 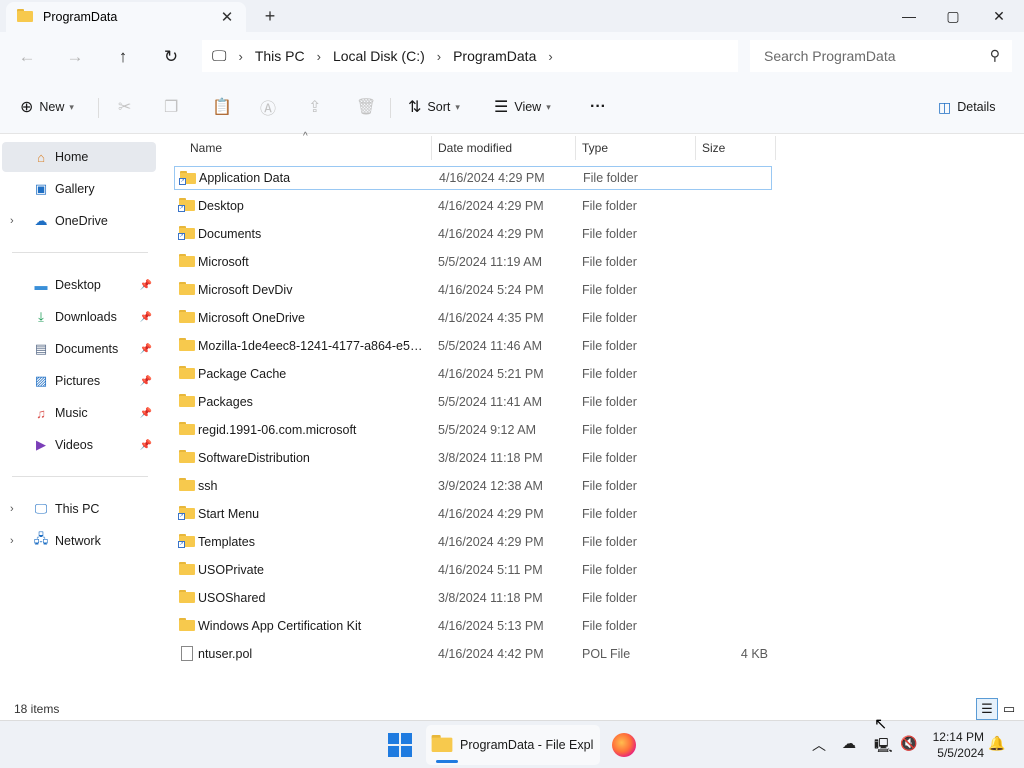 I want to click on table-row: ↗ Templates 4/16/2024 4:29 PM File folder, so click(x=473, y=542).